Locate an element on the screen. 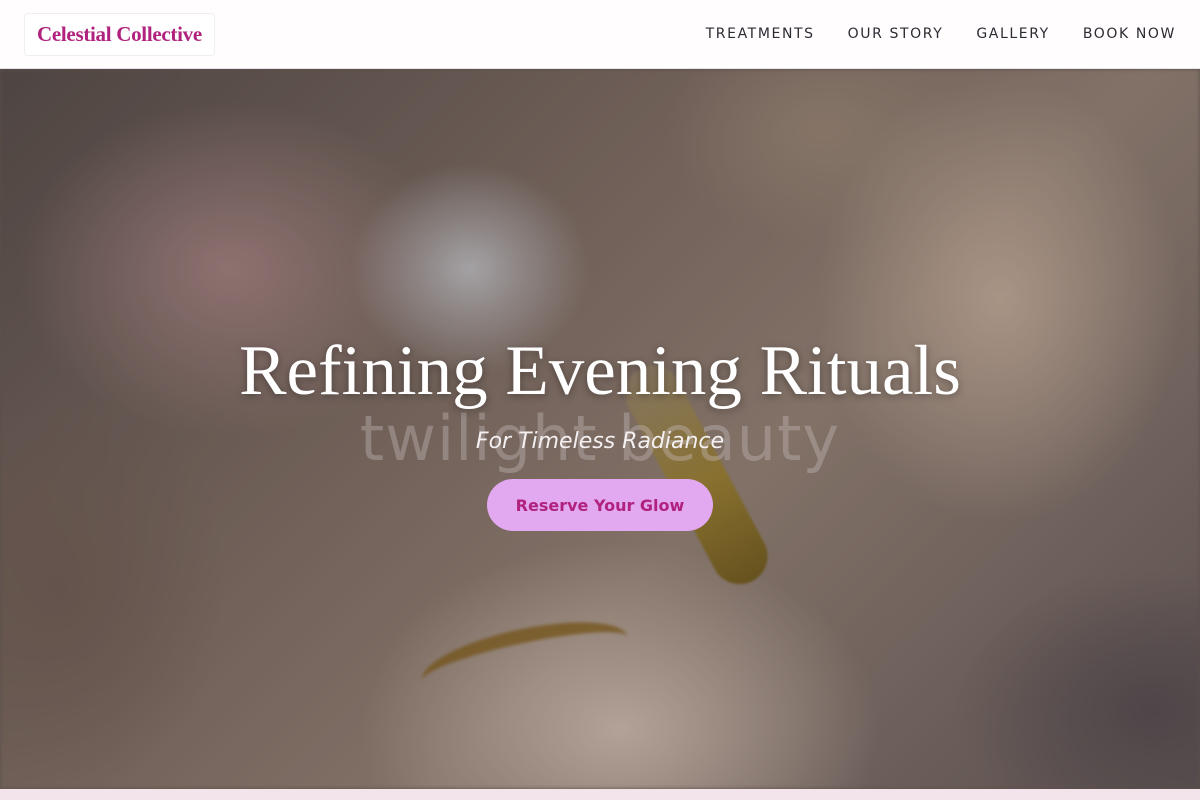 The width and height of the screenshot is (1200, 800). nav-item-book-now: BOOK NOW is located at coordinates (1129, 34).